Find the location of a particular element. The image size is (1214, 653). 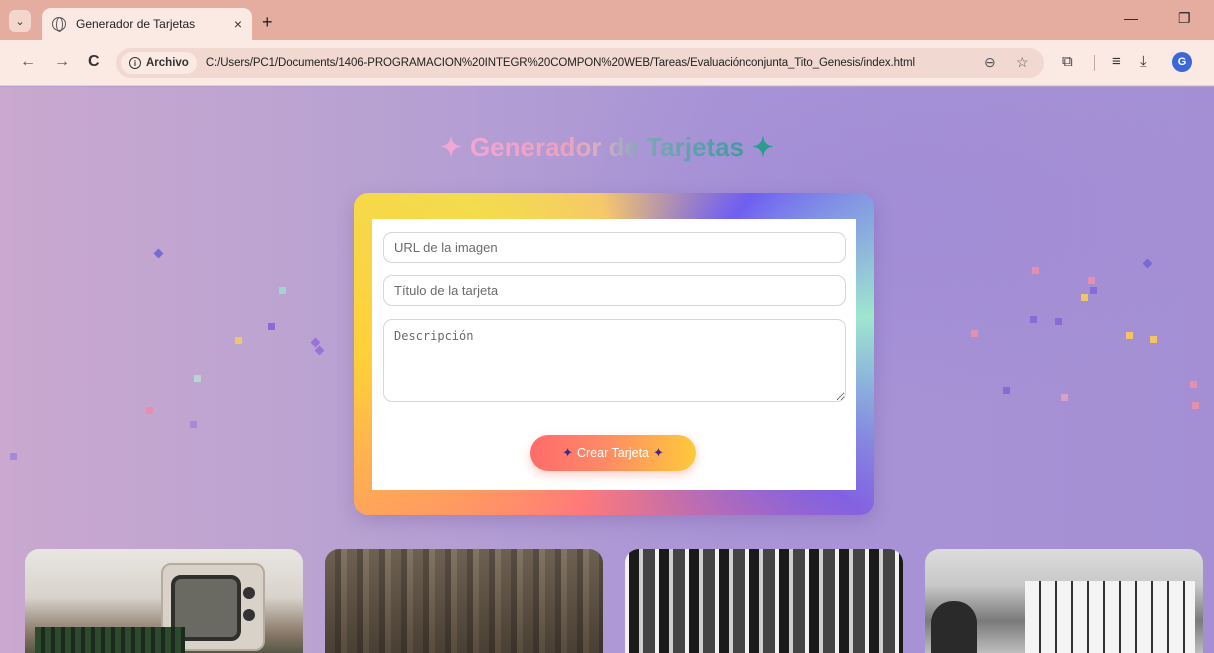

minimize-icon: — is located at coordinates (1131, 18).